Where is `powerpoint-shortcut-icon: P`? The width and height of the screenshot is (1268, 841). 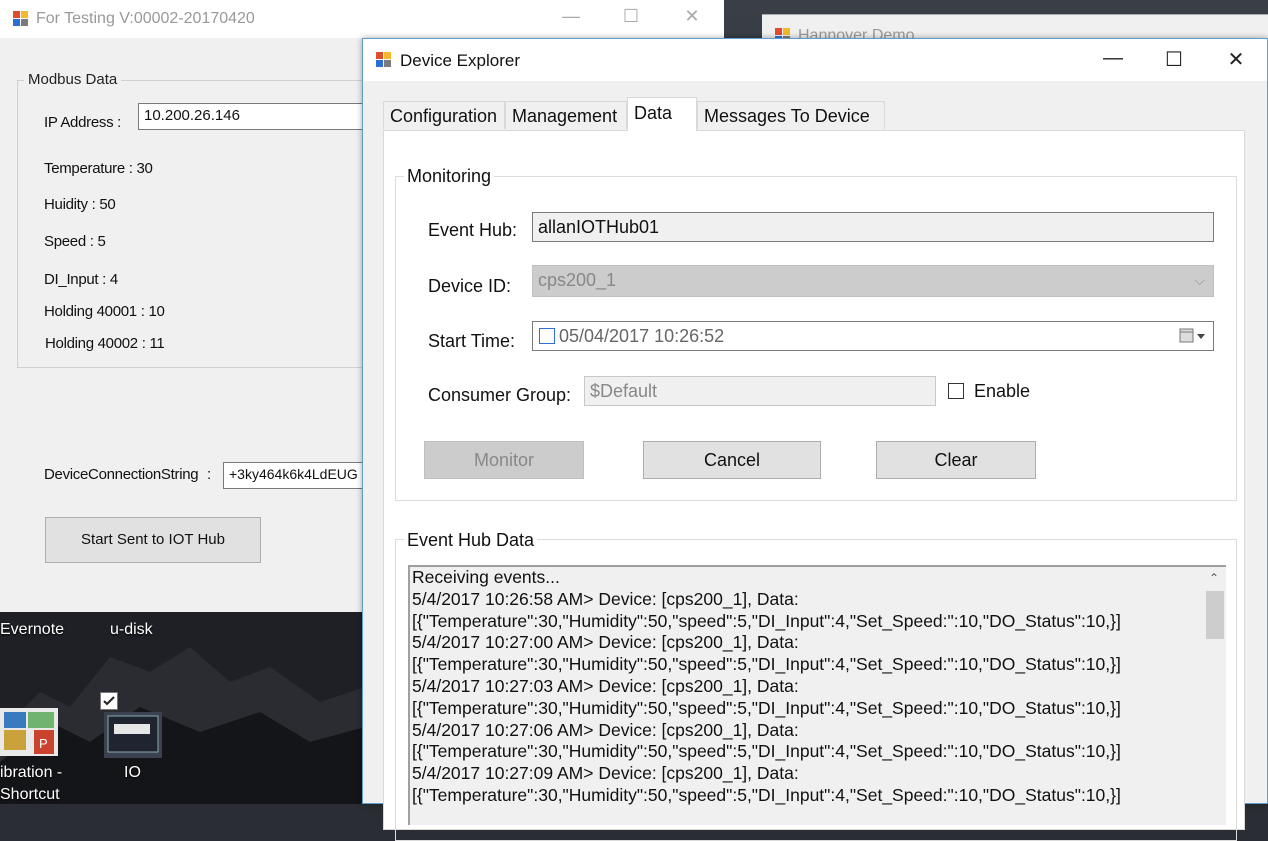 powerpoint-shortcut-icon: P is located at coordinates (30, 733).